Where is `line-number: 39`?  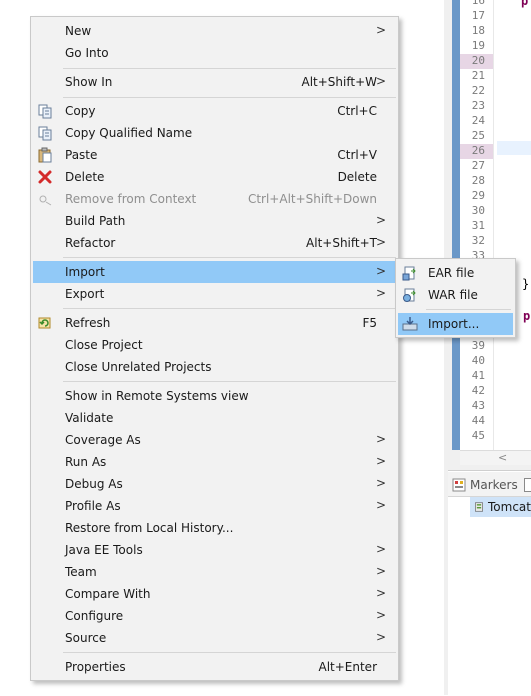
line-number: 39 is located at coordinates (478, 345).